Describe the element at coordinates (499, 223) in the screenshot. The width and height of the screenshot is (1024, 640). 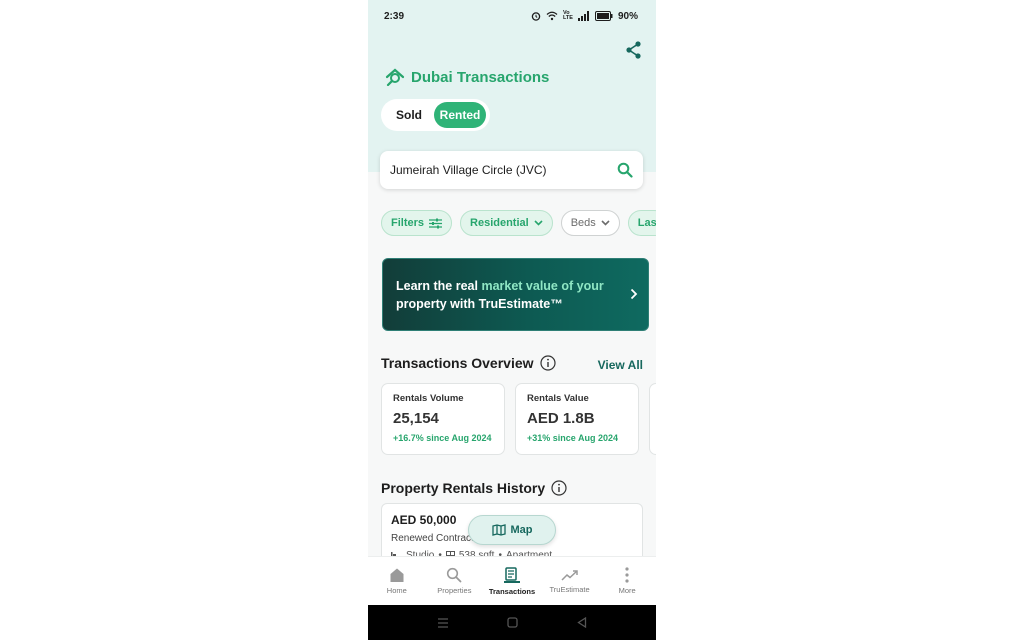
I see `residential-chip-label: Residential` at that location.